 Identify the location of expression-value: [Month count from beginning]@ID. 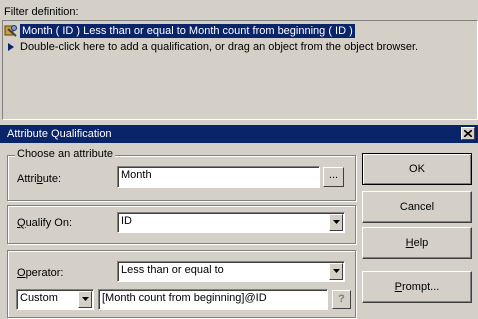
(184, 298).